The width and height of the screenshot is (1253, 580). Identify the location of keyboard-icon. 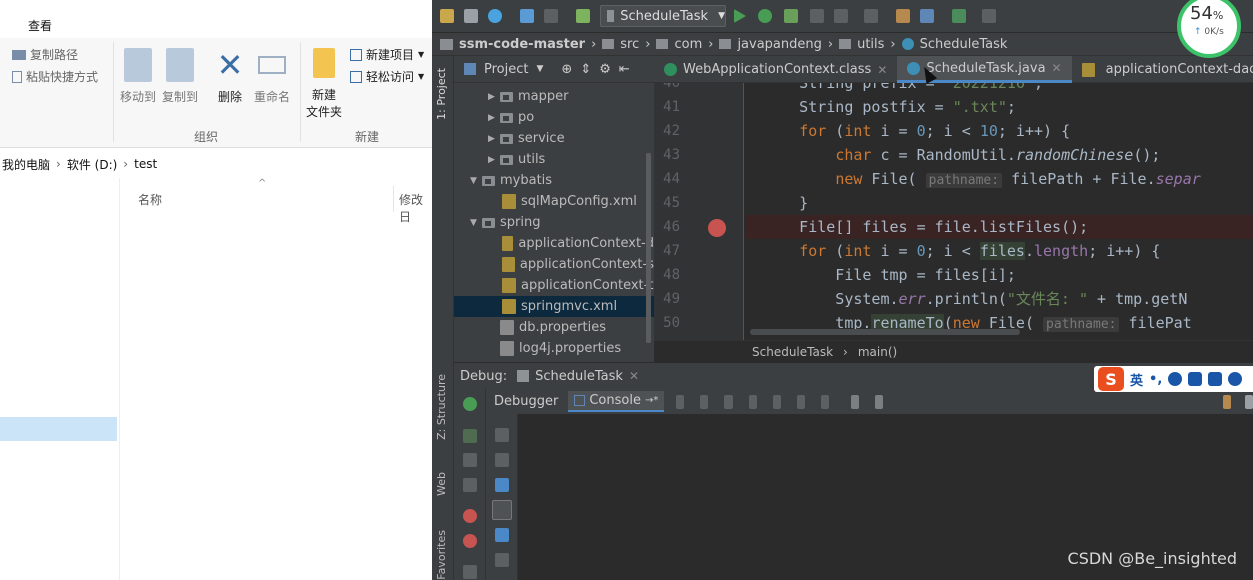
(1215, 379).